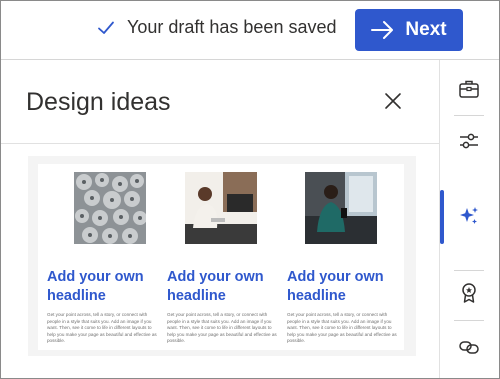  I want to click on toolbox-icon, so click(469, 89).